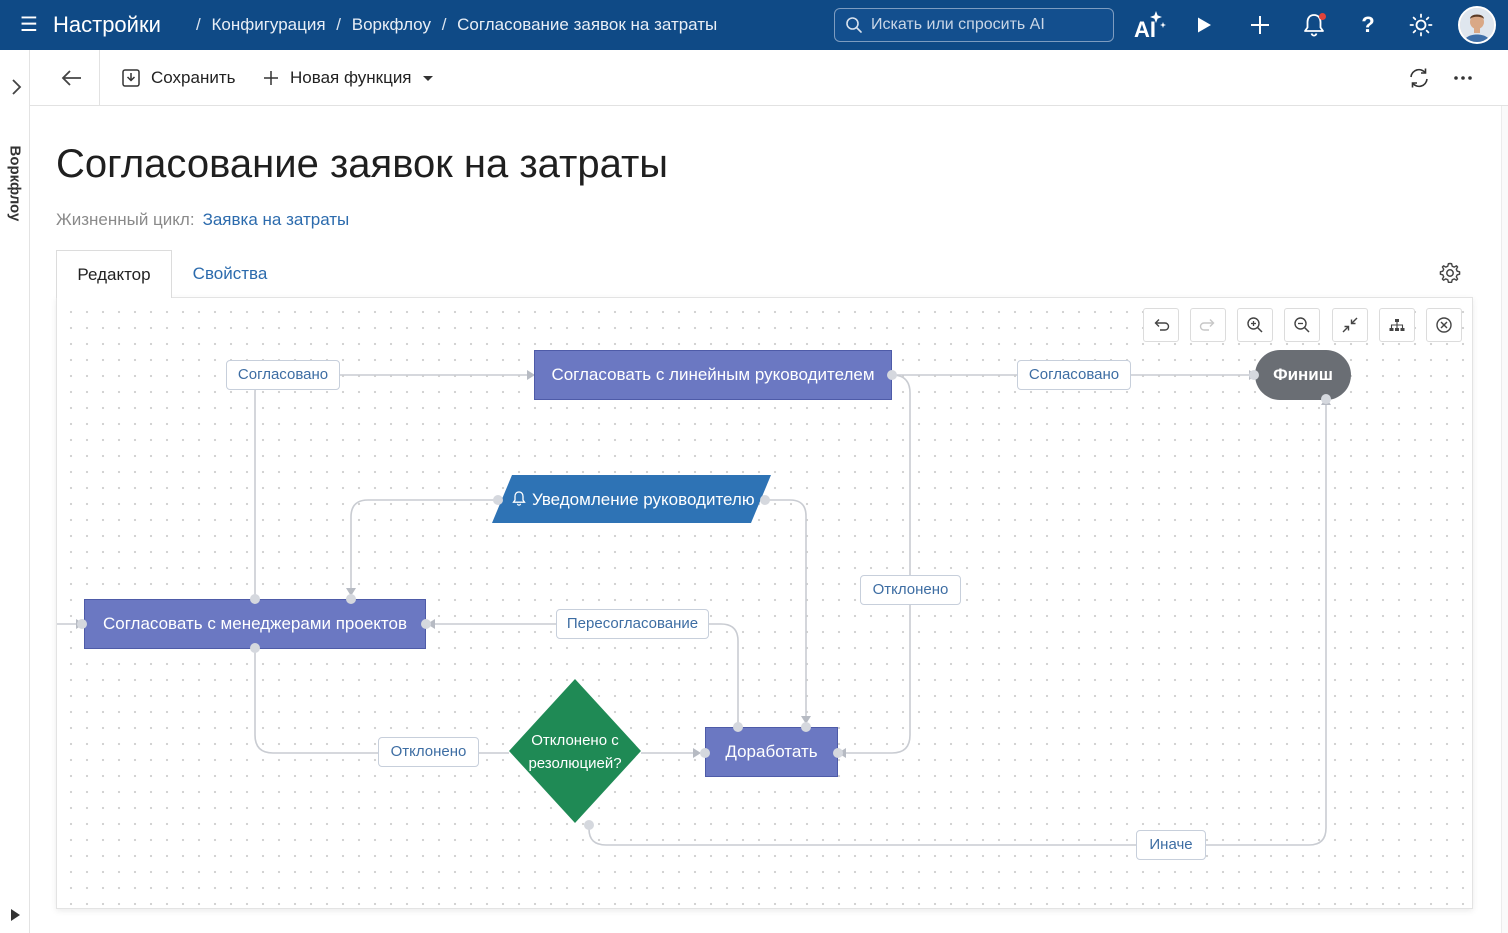  What do you see at coordinates (268, 24) in the screenshot?
I see `breadcrumb-item-configuration: Конфигурация` at bounding box center [268, 24].